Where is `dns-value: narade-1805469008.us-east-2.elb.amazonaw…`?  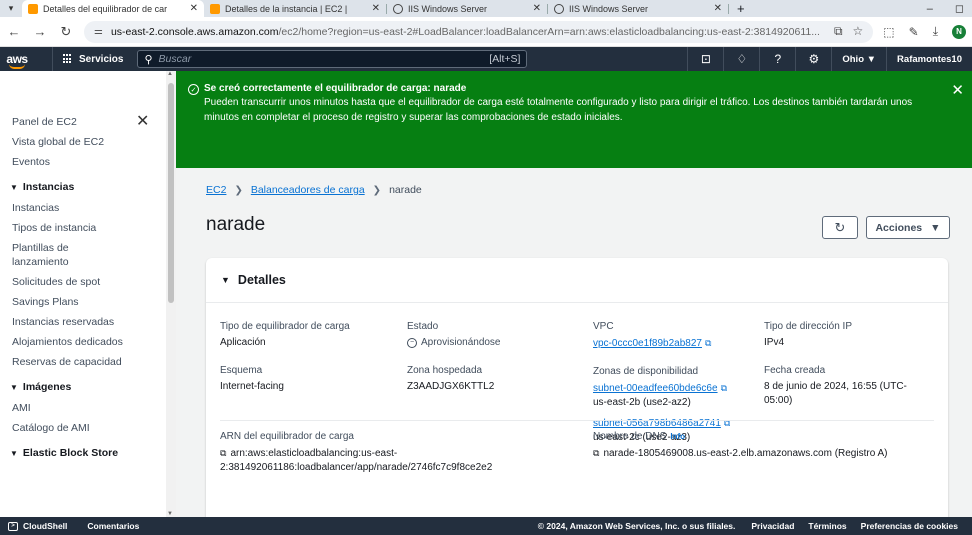 dns-value: narade-1805469008.us-east-2.elb.amazonaw… is located at coordinates (745, 453).